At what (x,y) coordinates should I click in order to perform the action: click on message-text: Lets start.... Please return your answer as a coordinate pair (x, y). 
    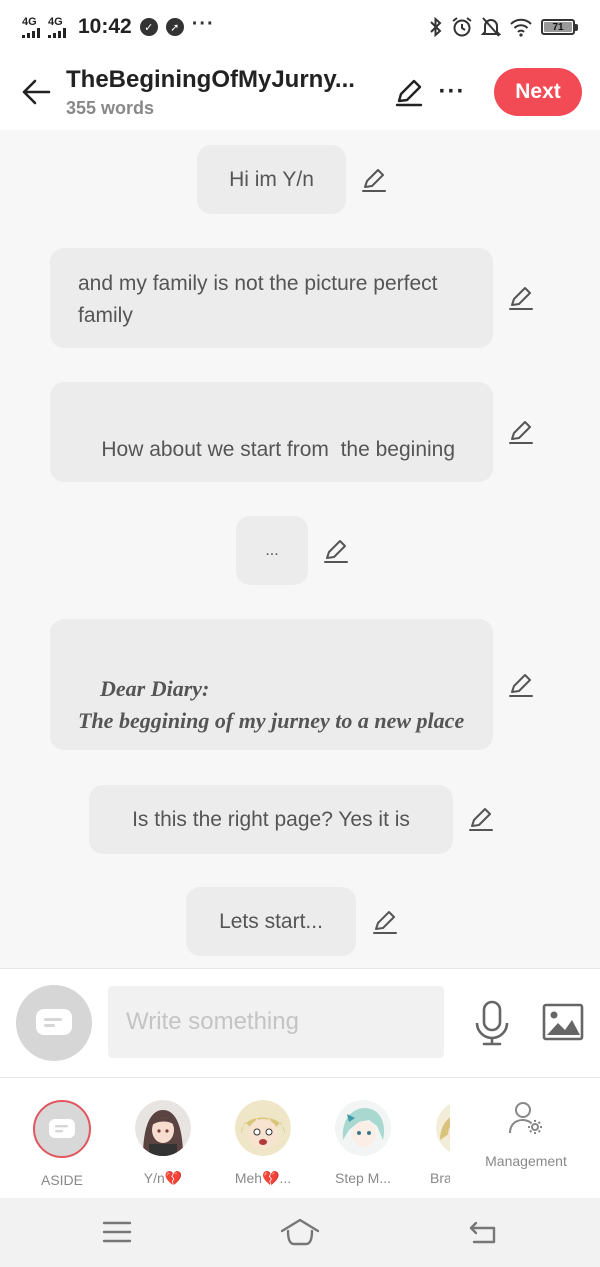
    Looking at the image, I should click on (271, 921).